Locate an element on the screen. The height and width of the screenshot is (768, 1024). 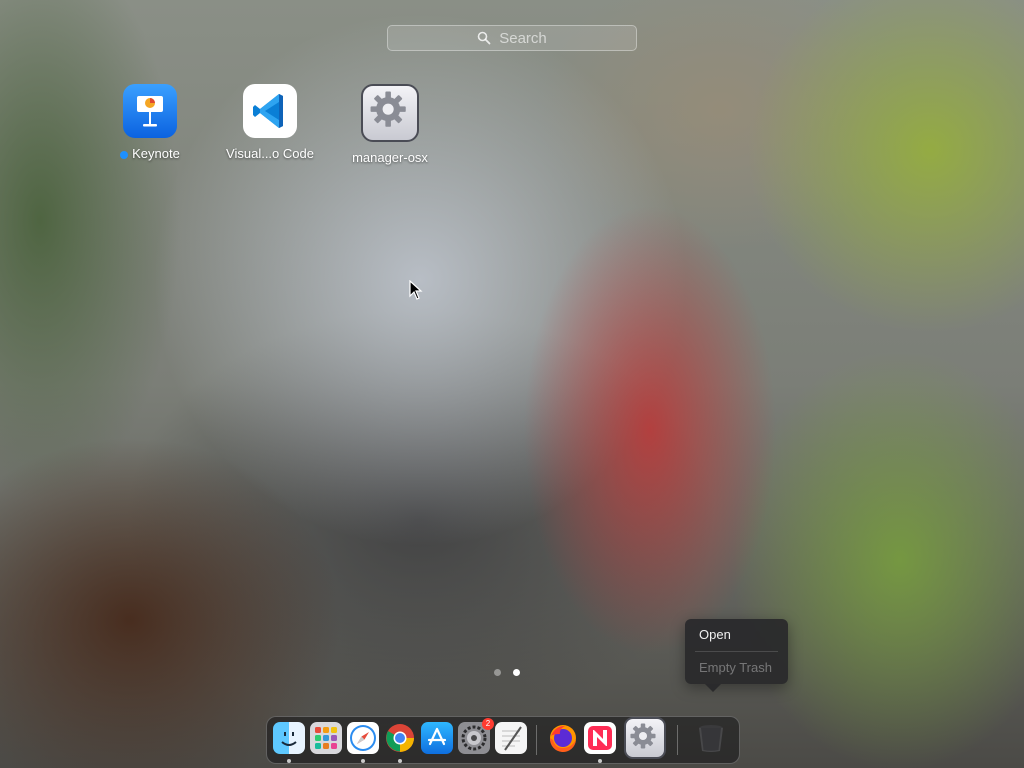
mouse-cursor-icon is located at coordinates (416, 290).